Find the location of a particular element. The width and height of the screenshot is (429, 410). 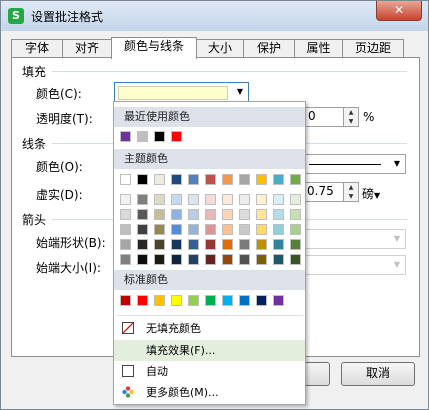

transparency-stepper: ▲ ▼ is located at coordinates (351, 117).